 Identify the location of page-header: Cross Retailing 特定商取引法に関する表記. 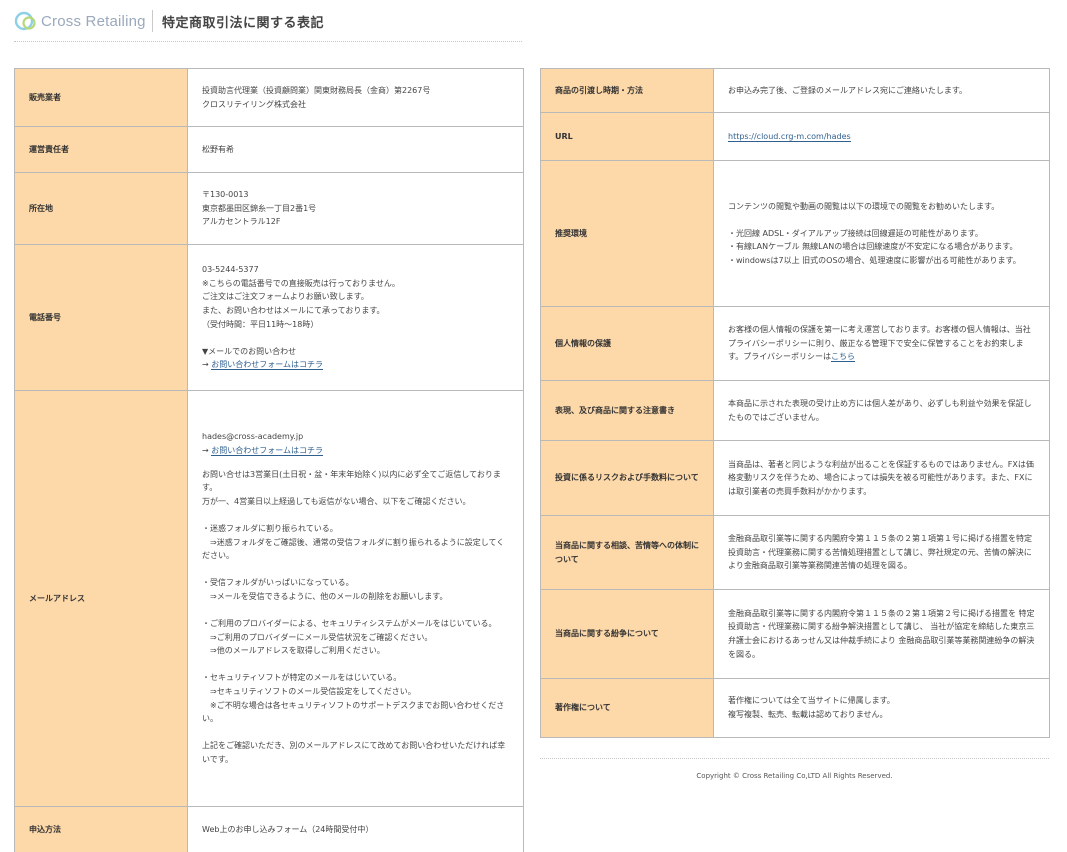
(268, 25).